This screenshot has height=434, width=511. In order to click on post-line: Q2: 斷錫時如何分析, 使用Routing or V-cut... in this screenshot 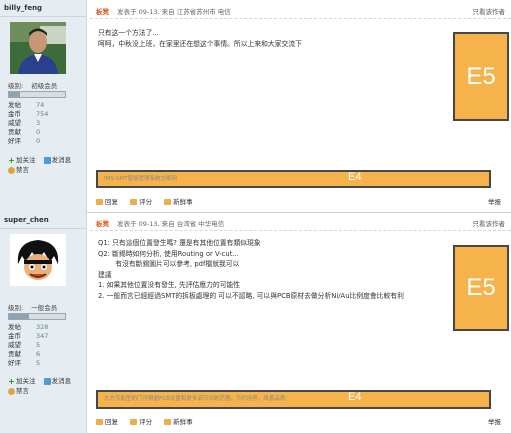, I will do `click(168, 253)`.